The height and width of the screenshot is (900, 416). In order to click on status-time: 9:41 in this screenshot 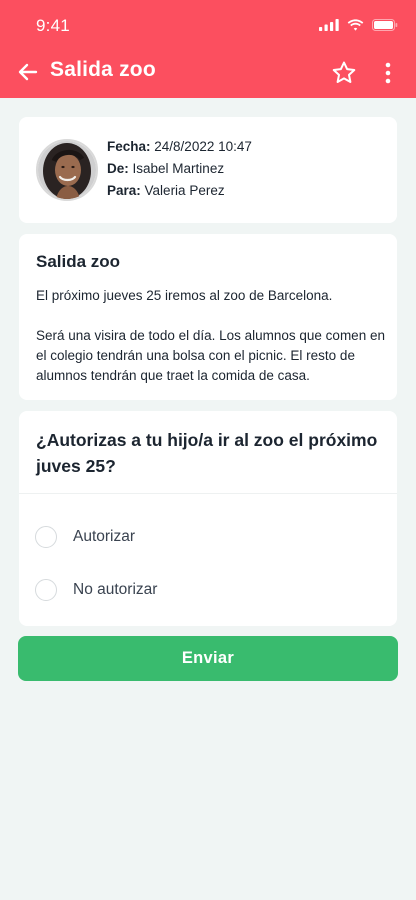, I will do `click(53, 25)`.